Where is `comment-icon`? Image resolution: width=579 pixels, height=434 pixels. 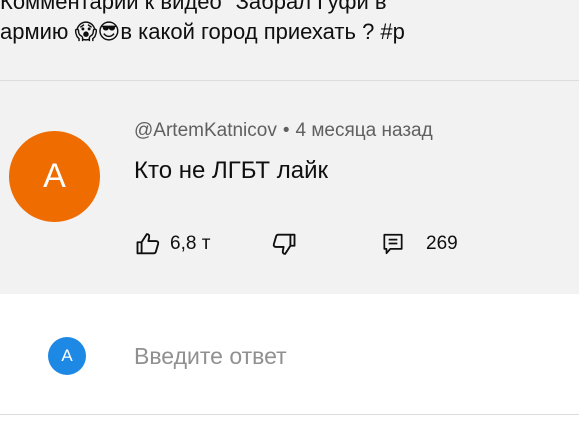
comment-icon is located at coordinates (393, 244).